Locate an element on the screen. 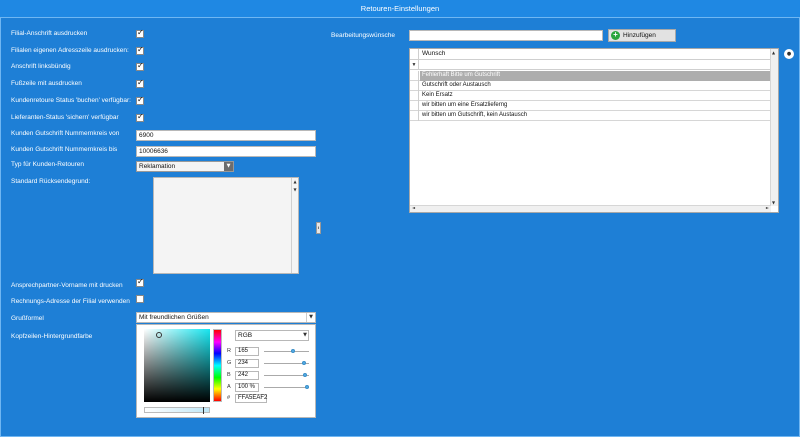 This screenshot has height=437, width=800. memo-scrollbar: ▲ ▼ is located at coordinates (294, 225).